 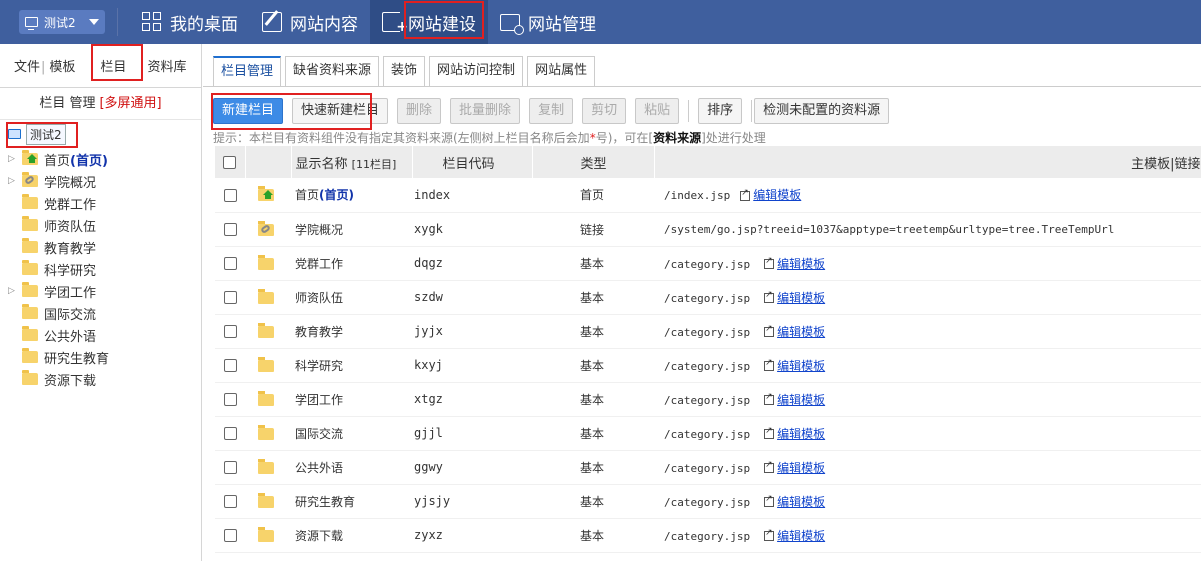 I want to click on table-row: 师资队伍 szdw基本/category.jsp 编辑模板, so click(x=708, y=297).